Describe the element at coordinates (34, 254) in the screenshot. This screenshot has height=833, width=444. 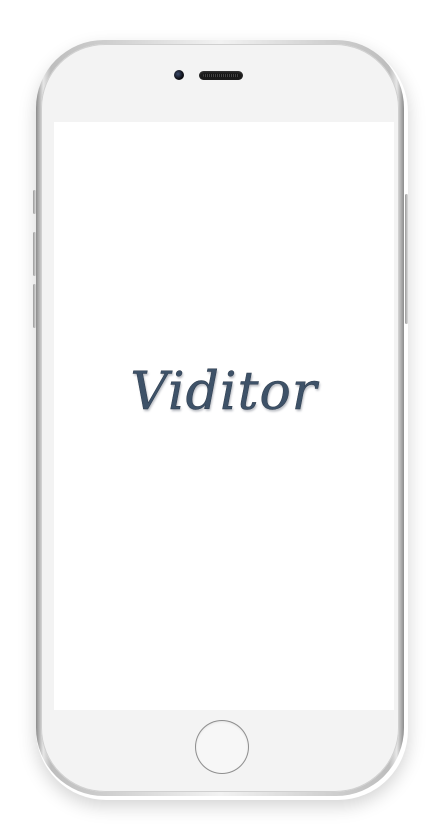
I see `volume-up-button` at that location.